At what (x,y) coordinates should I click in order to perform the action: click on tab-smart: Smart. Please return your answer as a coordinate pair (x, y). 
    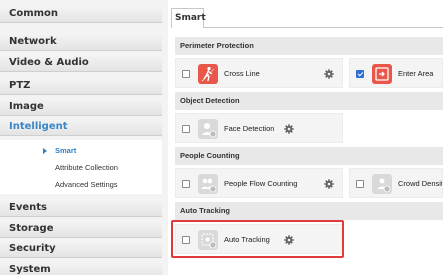
    Looking at the image, I should click on (188, 18).